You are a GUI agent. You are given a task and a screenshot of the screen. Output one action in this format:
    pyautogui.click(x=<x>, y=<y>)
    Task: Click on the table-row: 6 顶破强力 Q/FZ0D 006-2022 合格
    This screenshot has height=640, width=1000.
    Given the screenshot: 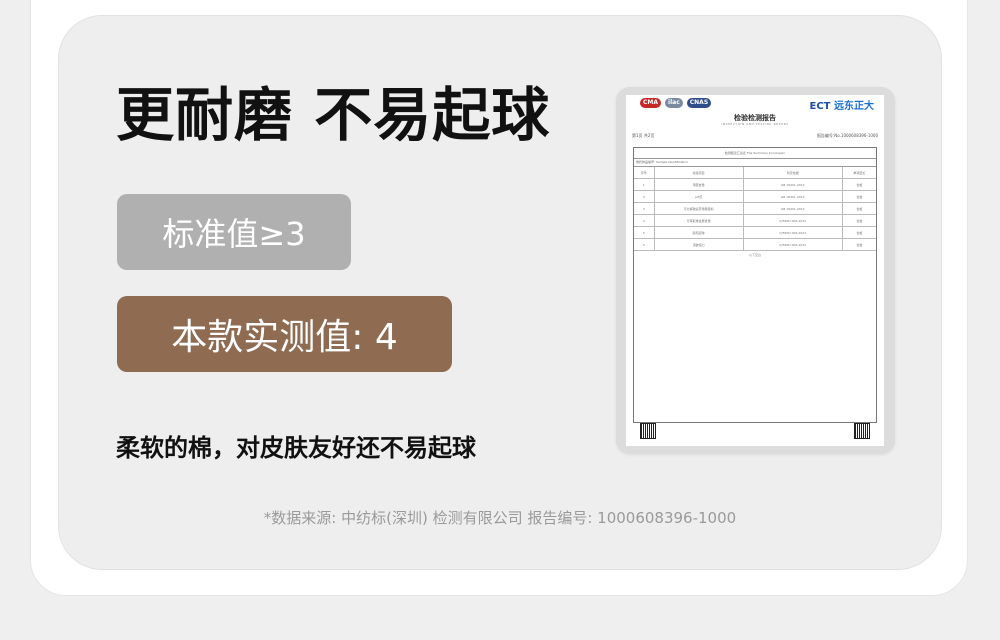 What is the action you would take?
    pyautogui.click(x=755, y=245)
    